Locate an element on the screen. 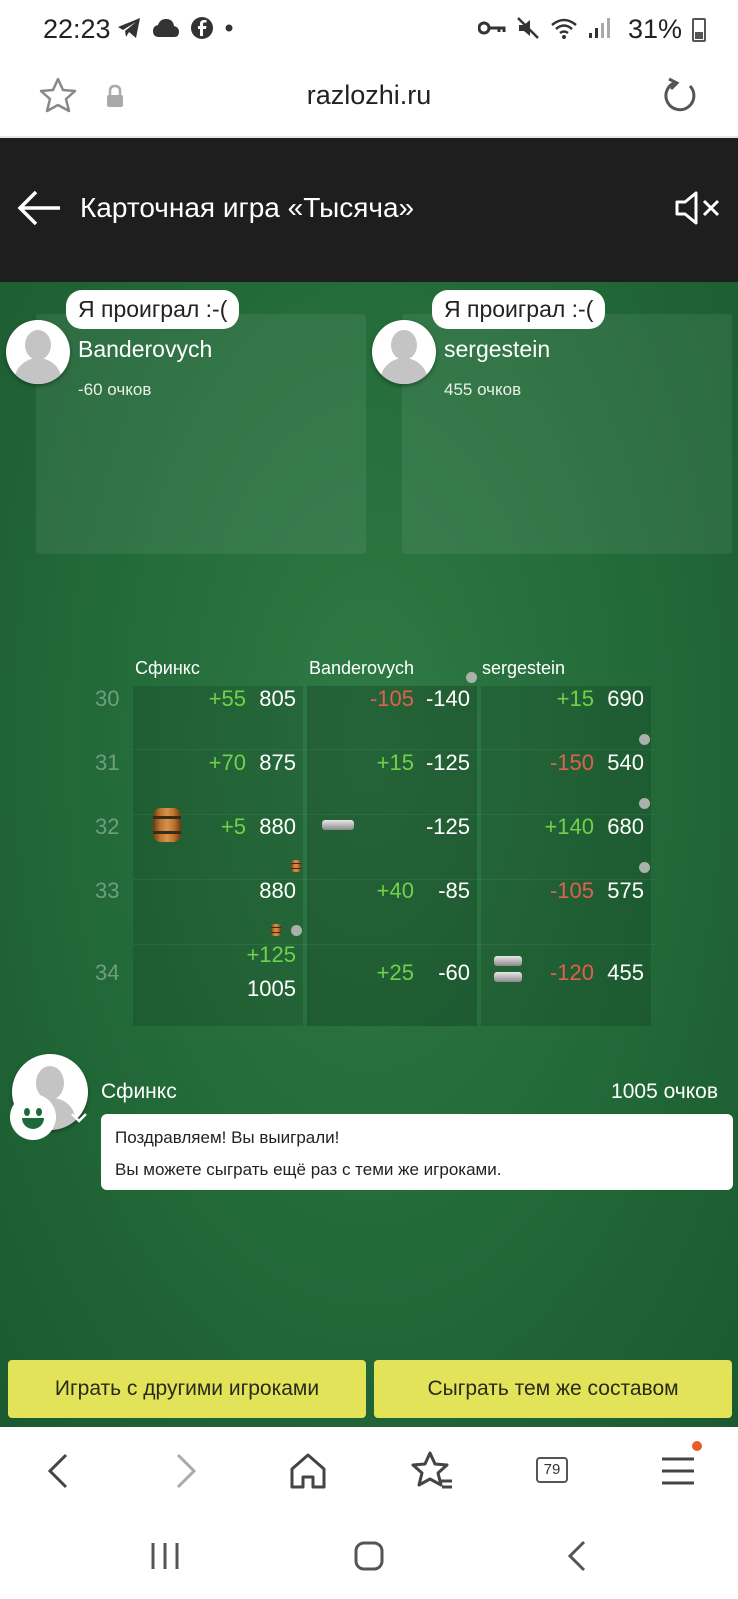 The height and width of the screenshot is (1599, 738). system-icons is located at coordinates (544, 28).